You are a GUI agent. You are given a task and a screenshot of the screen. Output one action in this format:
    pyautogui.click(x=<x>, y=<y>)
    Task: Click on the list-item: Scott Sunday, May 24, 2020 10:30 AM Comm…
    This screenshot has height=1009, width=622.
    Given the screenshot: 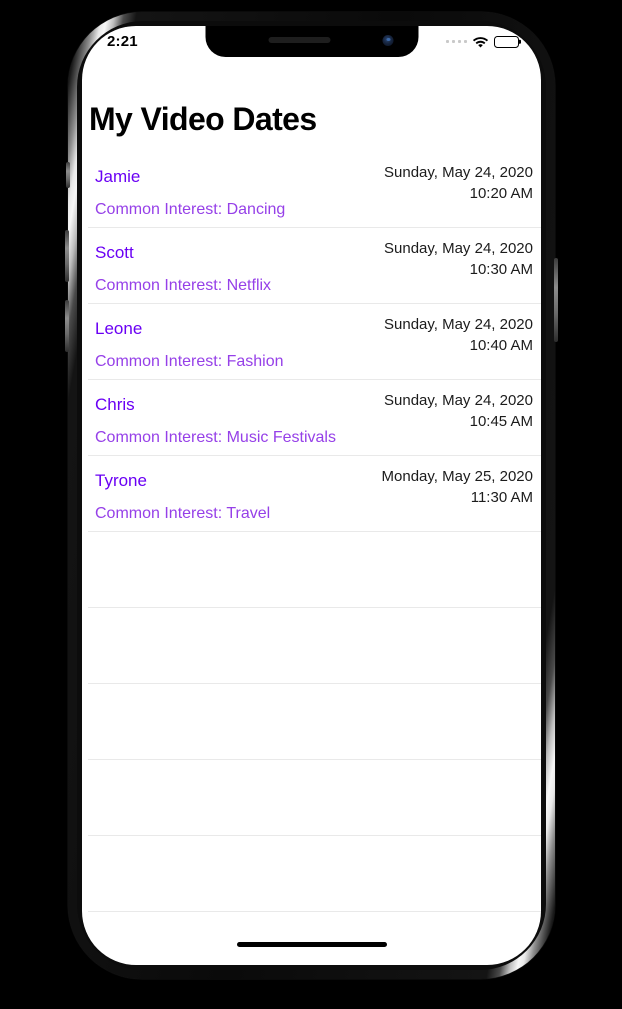 What is the action you would take?
    pyautogui.click(x=314, y=266)
    